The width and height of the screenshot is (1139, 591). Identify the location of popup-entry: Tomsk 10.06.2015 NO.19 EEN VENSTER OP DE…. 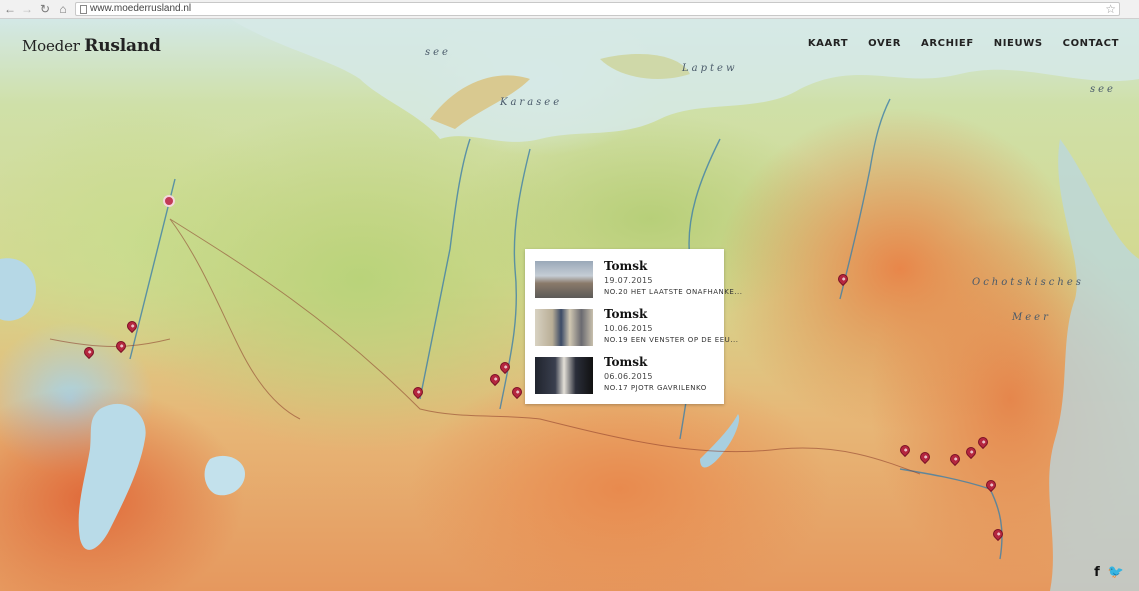
(636, 327).